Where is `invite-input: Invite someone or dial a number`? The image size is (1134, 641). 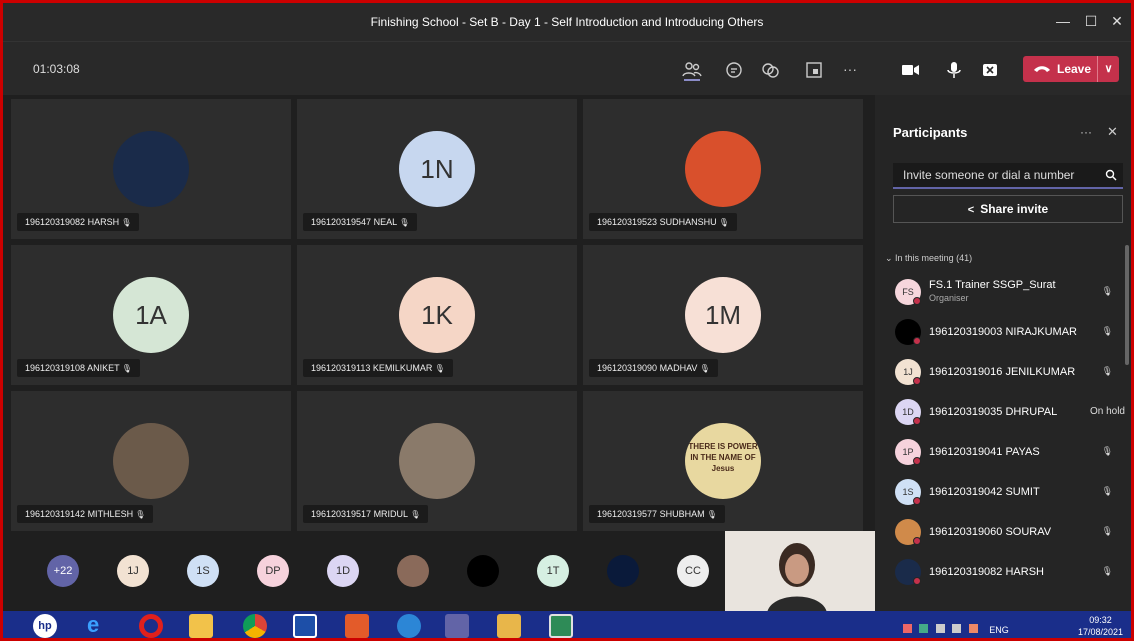
invite-input: Invite someone or dial a number is located at coordinates (1008, 176).